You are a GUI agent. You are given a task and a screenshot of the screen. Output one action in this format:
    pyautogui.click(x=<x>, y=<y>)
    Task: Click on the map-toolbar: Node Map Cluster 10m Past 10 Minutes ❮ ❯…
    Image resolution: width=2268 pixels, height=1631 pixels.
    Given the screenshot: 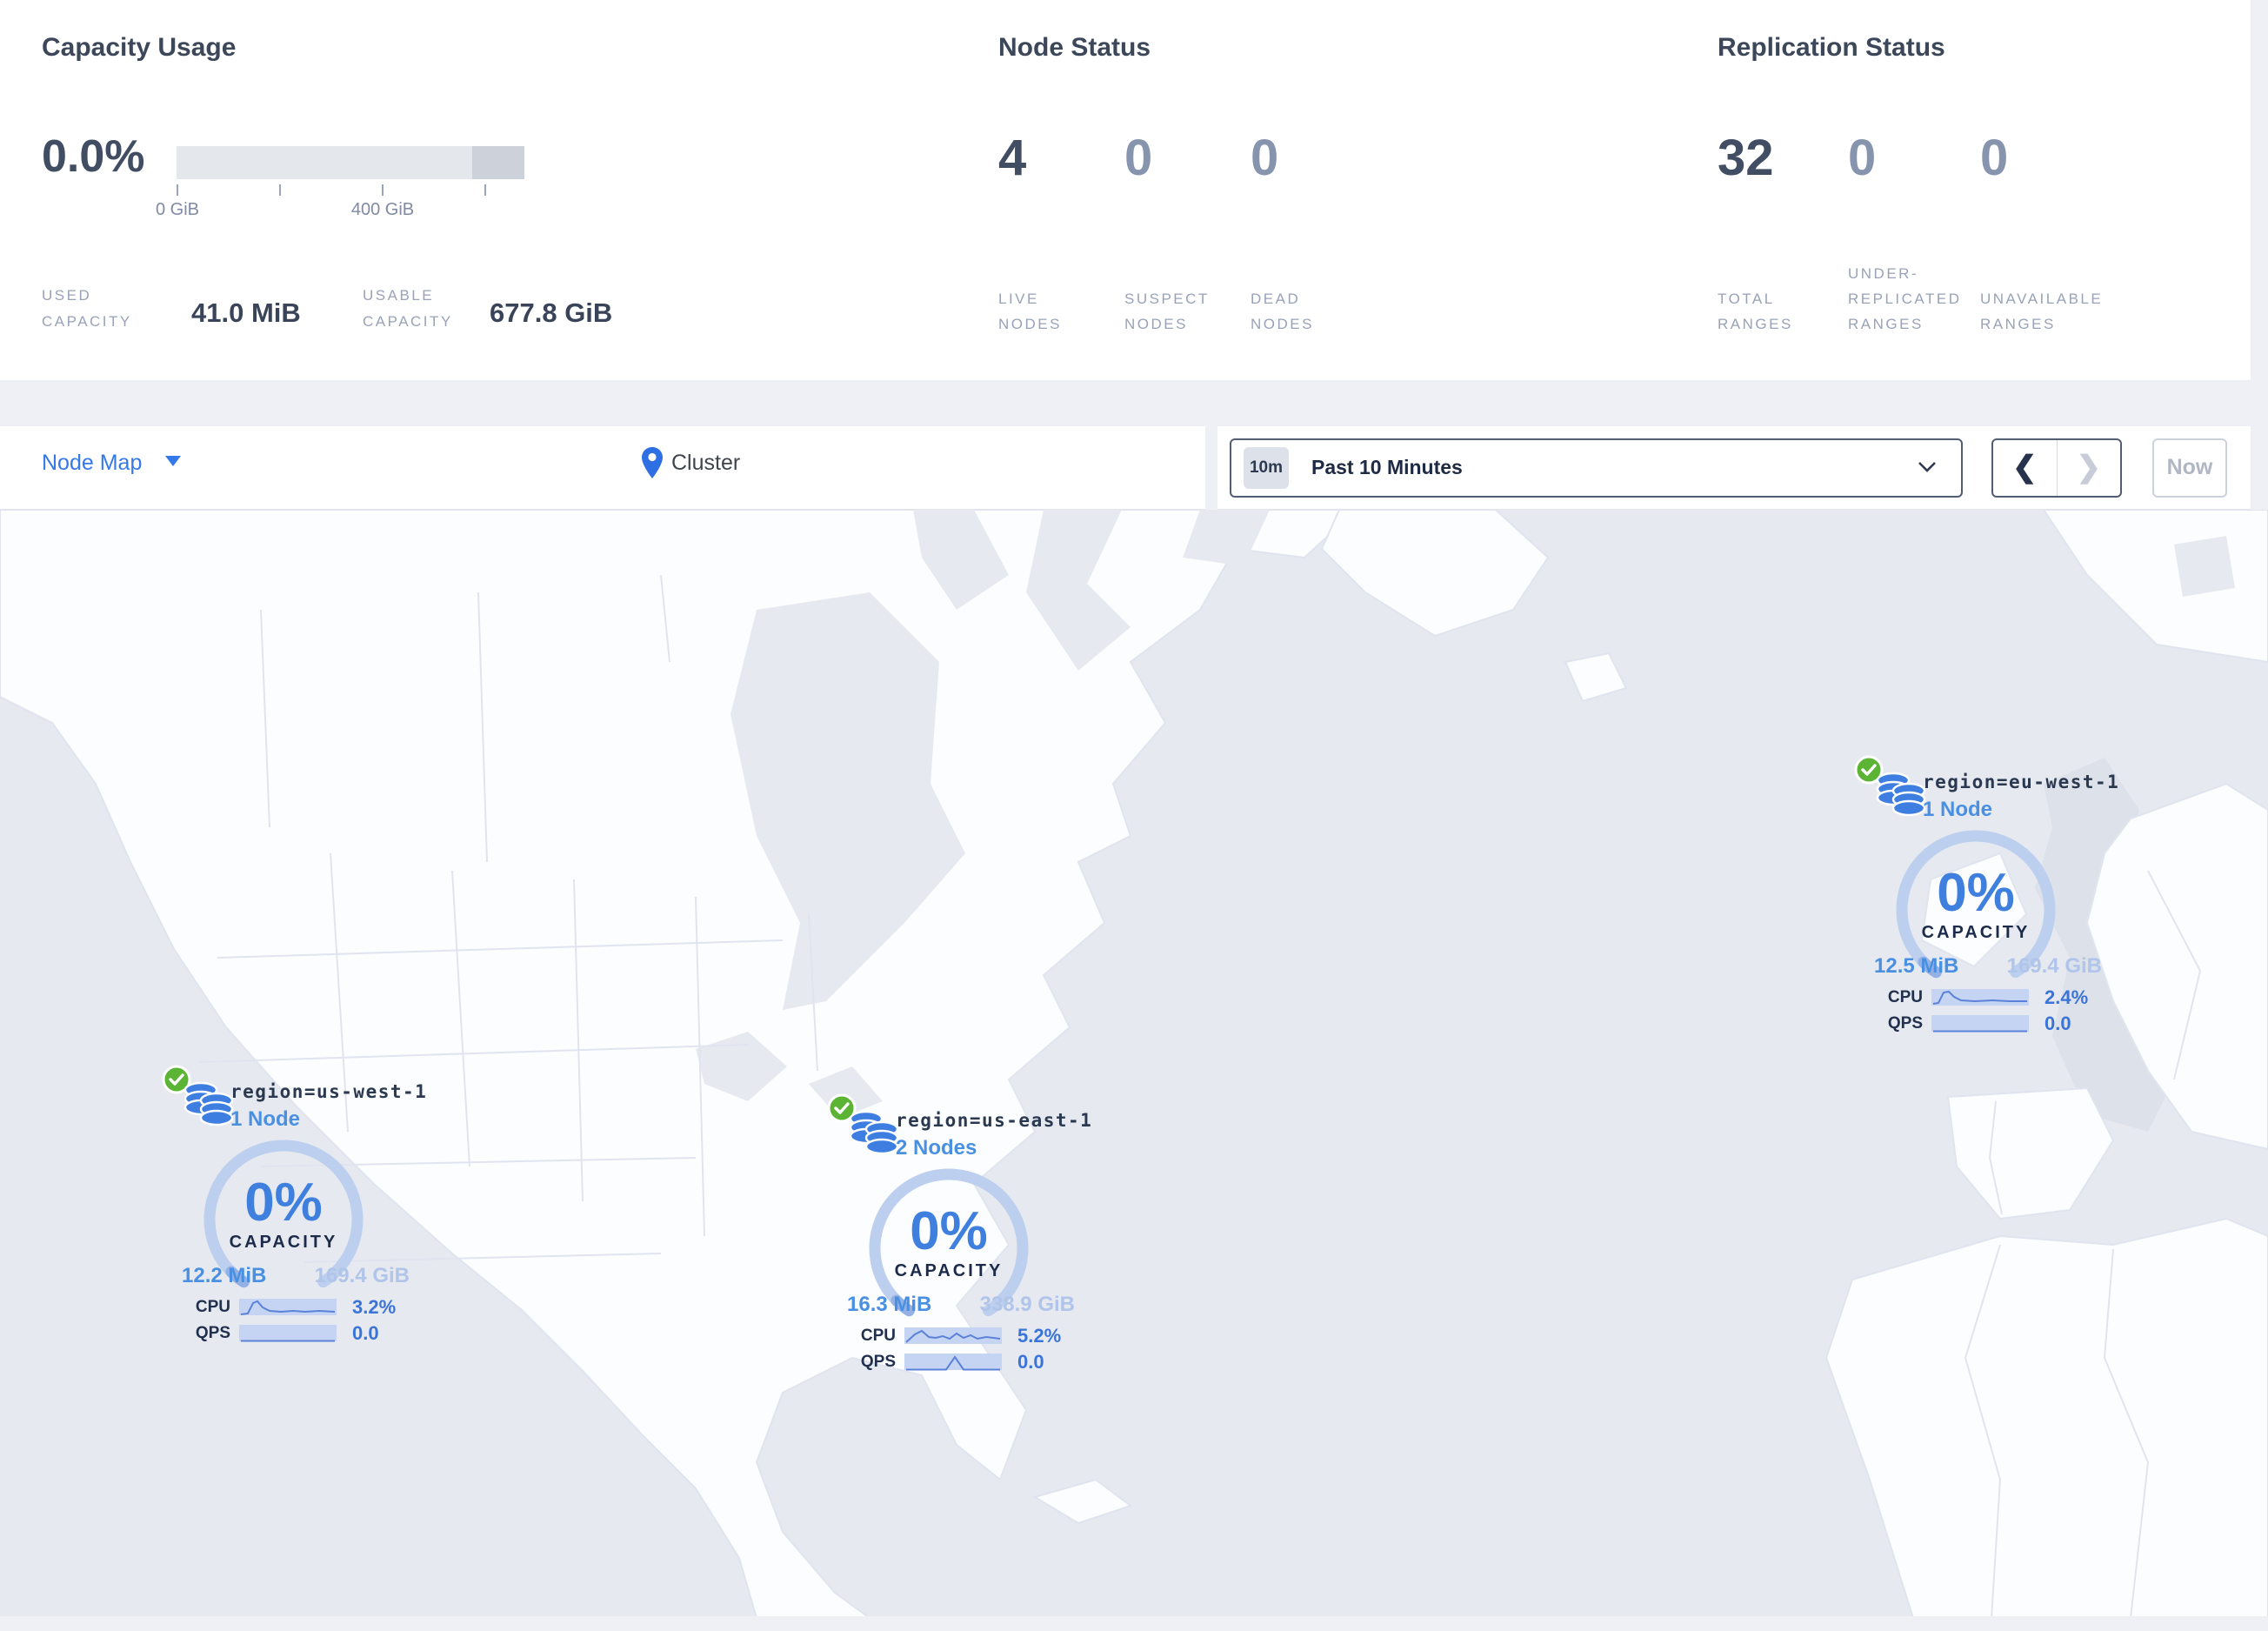 What is the action you would take?
    pyautogui.click(x=1134, y=468)
    